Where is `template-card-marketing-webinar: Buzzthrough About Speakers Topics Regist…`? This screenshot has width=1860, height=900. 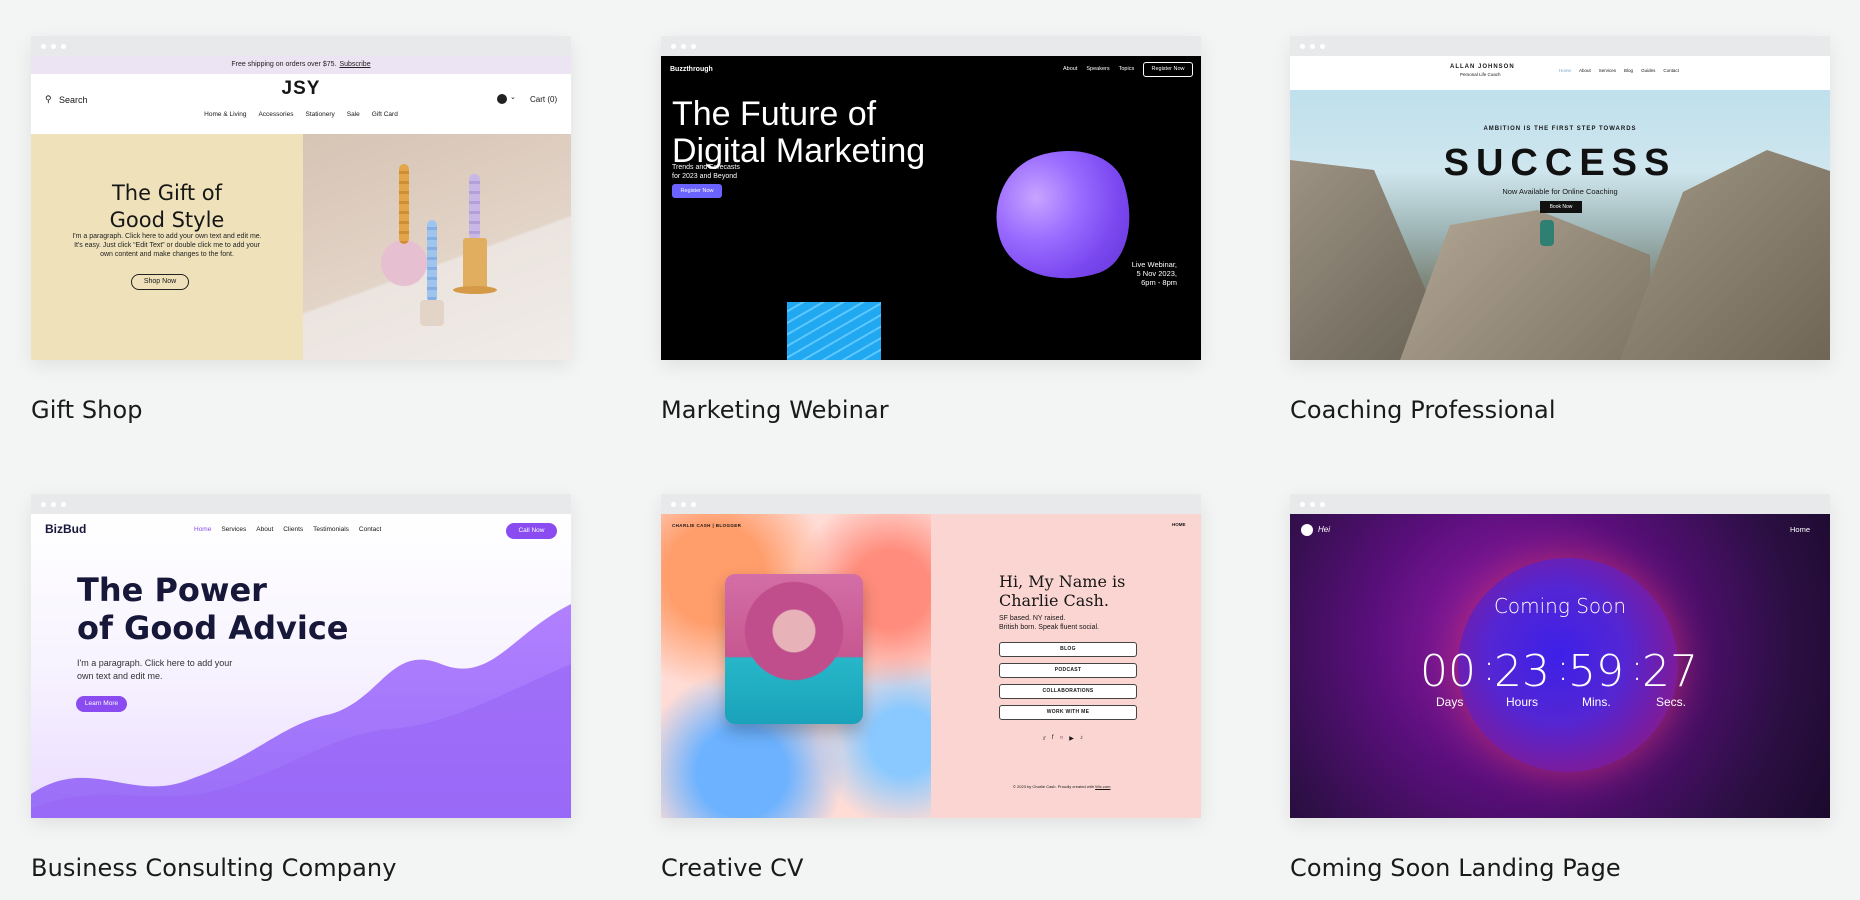 template-card-marketing-webinar: Buzzthrough About Speakers Topics Regist… is located at coordinates (931, 230).